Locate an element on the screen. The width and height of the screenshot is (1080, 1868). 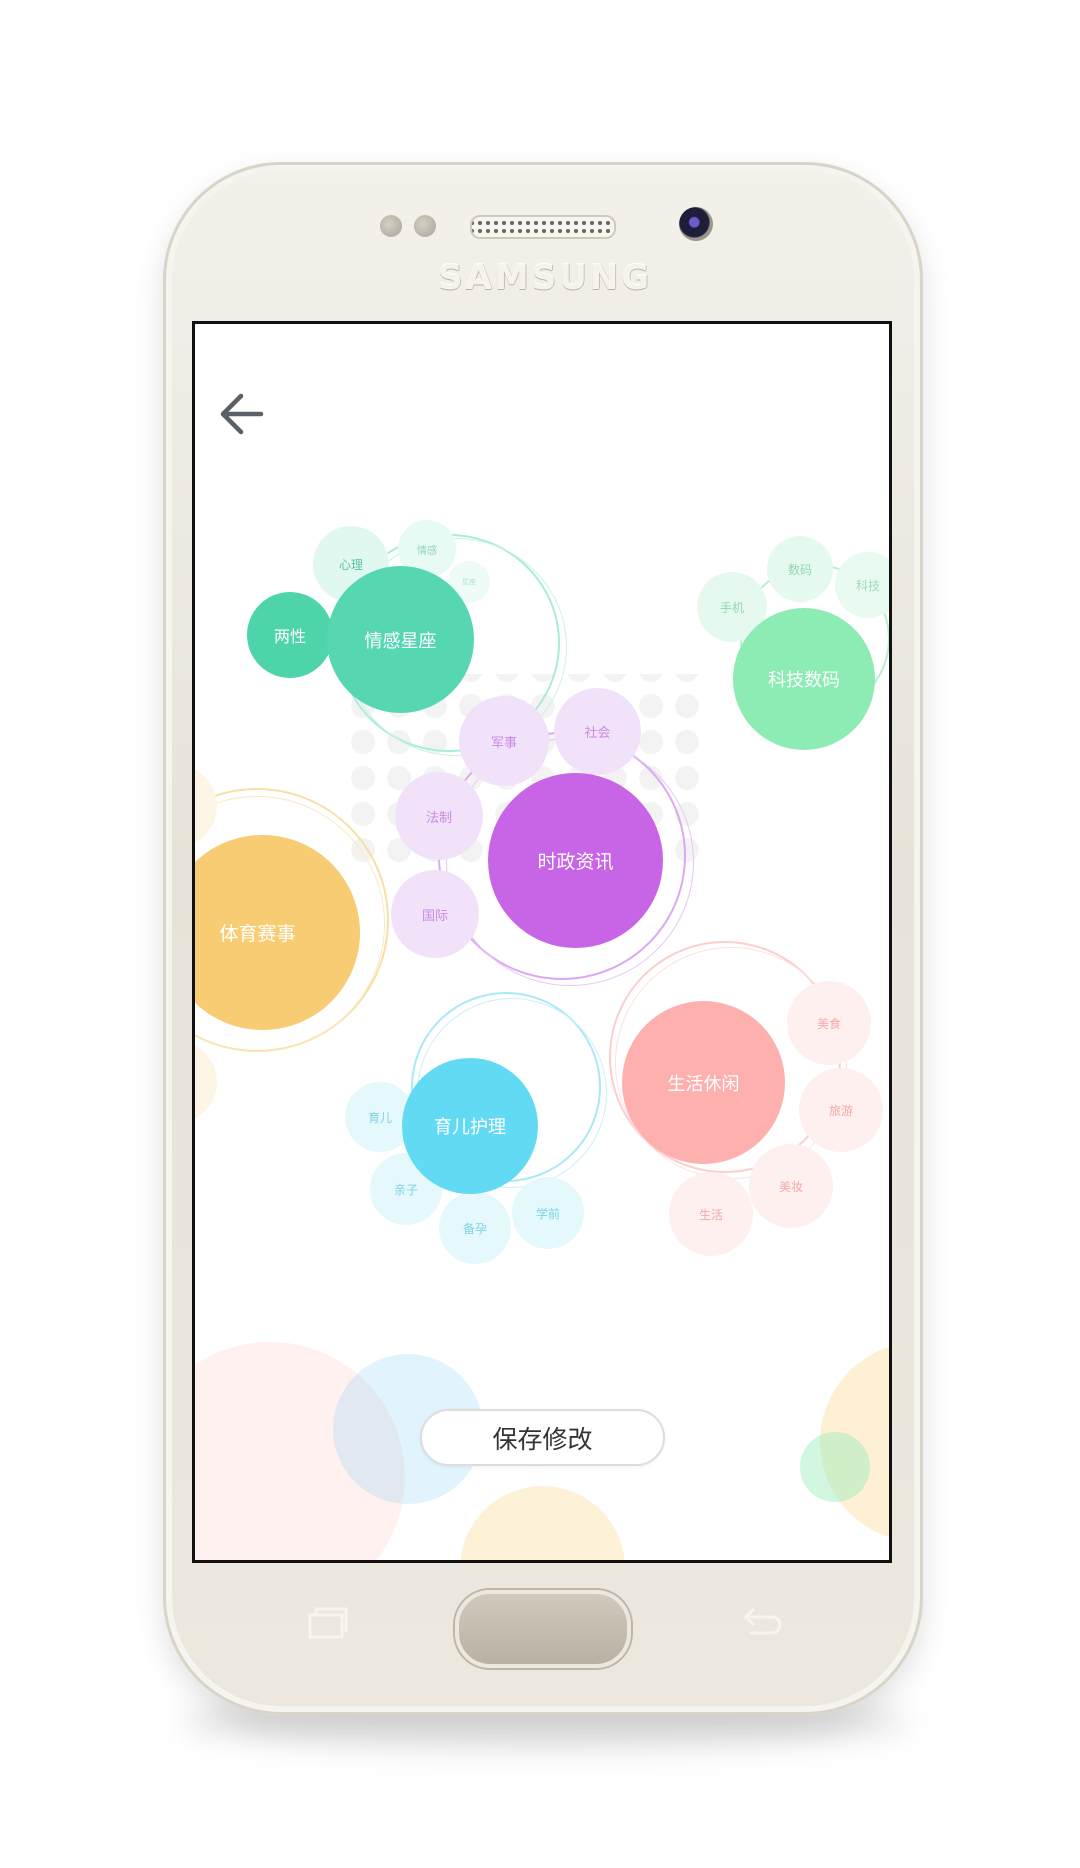
save-button: 保存修改 is located at coordinates (542, 1437).